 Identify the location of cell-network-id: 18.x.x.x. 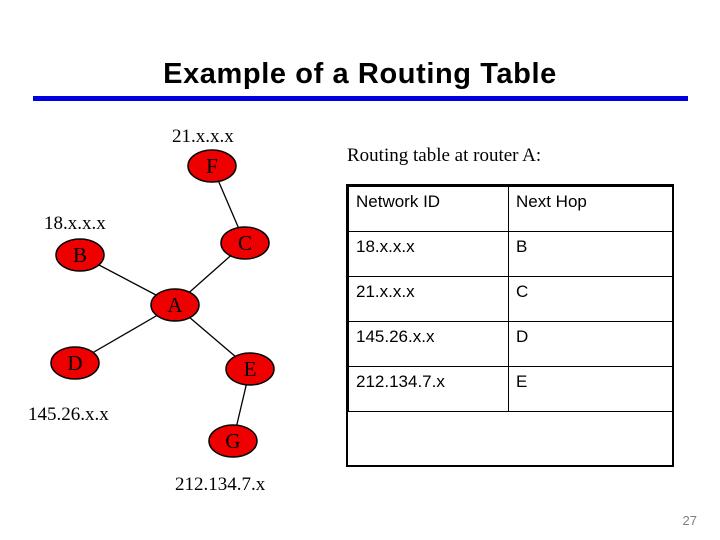
(428, 254).